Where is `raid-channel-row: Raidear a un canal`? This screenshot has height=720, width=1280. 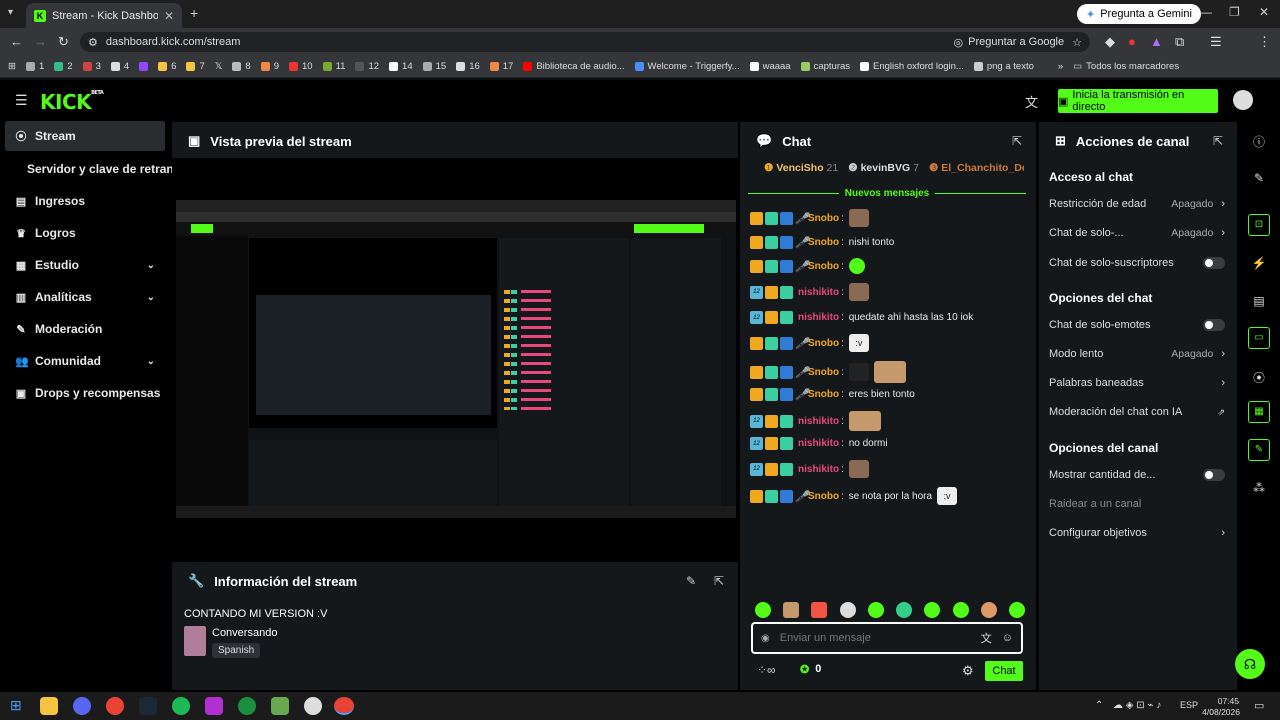
raid-channel-row: Raidear a un canal is located at coordinates (1137, 504).